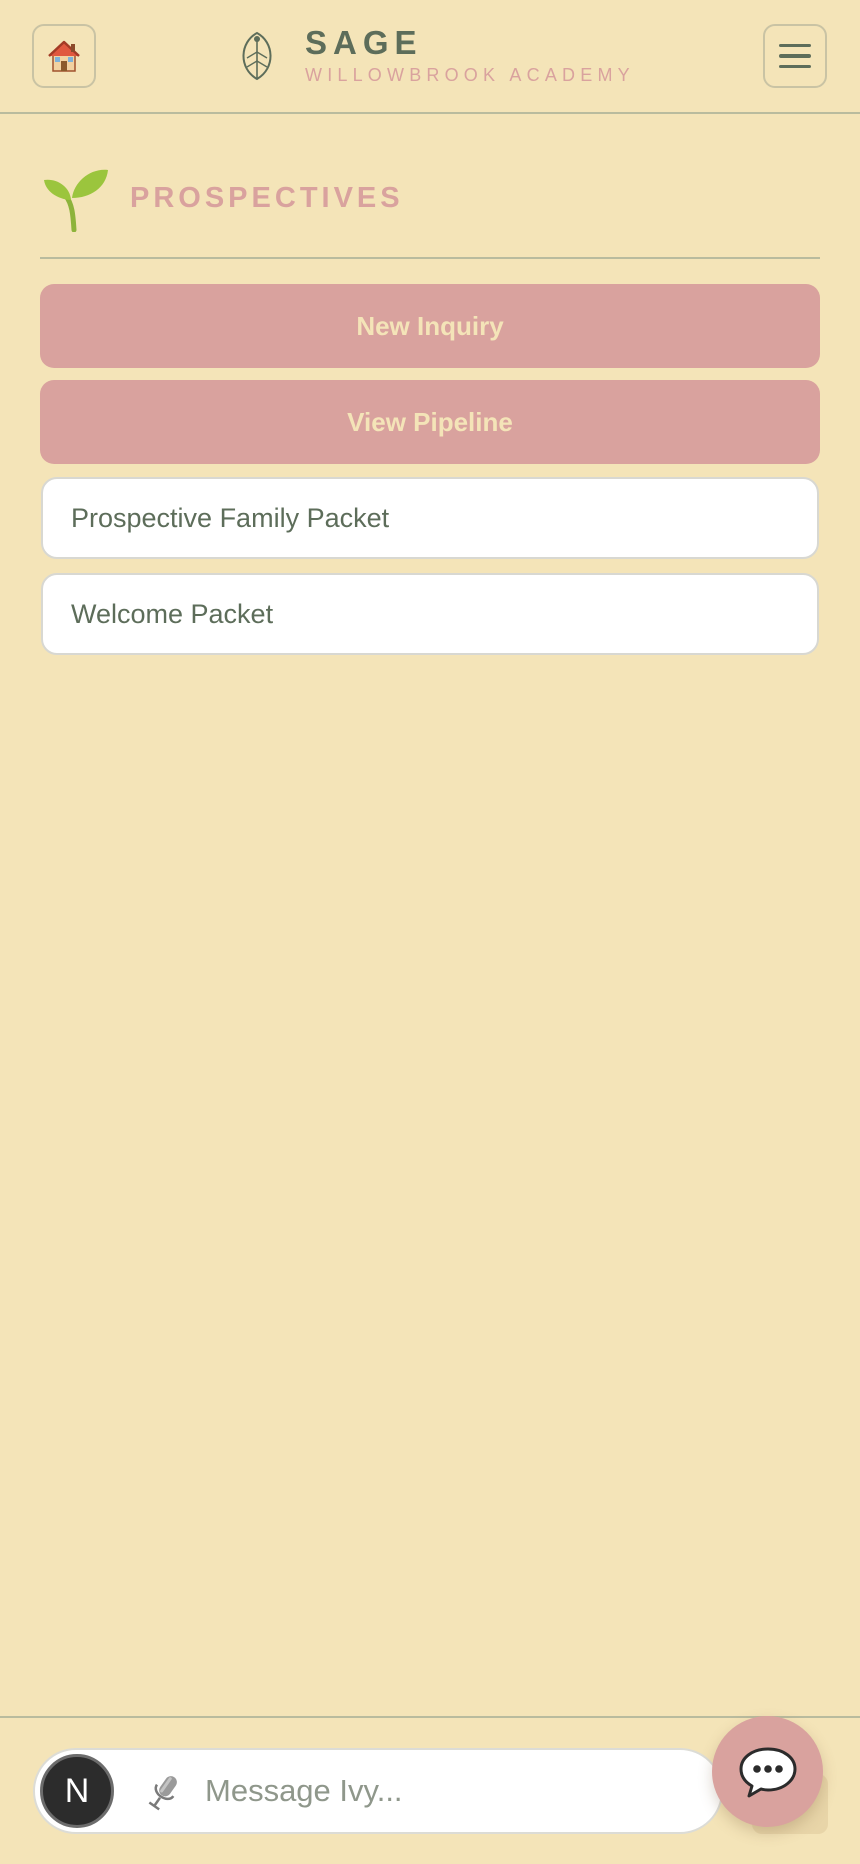 Image resolution: width=860 pixels, height=1864 pixels. What do you see at coordinates (430, 326) in the screenshot?
I see `new-inquiry-button: New Inquiry` at bounding box center [430, 326].